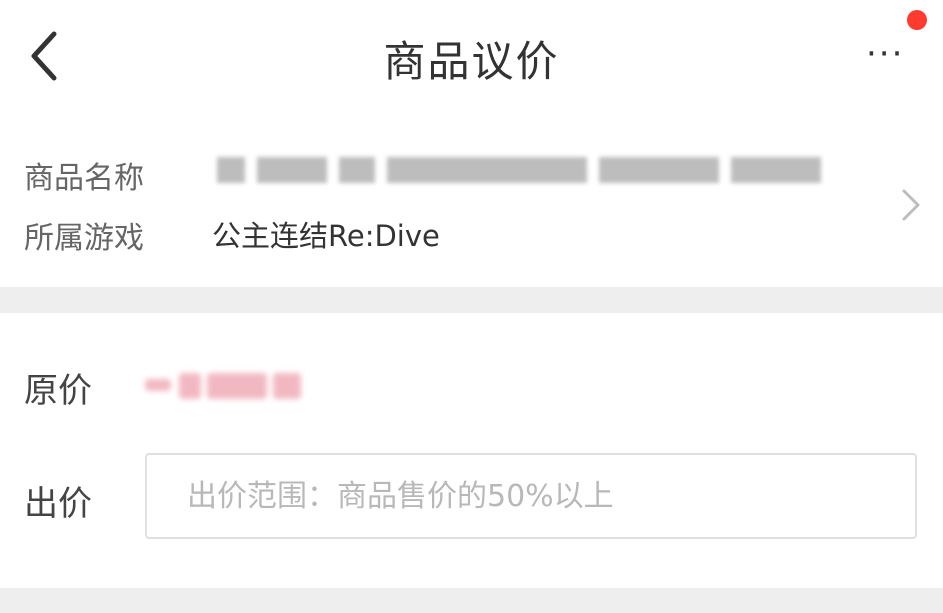 The height and width of the screenshot is (613, 943). I want to click on game-label: 所属游戏, so click(84, 238).